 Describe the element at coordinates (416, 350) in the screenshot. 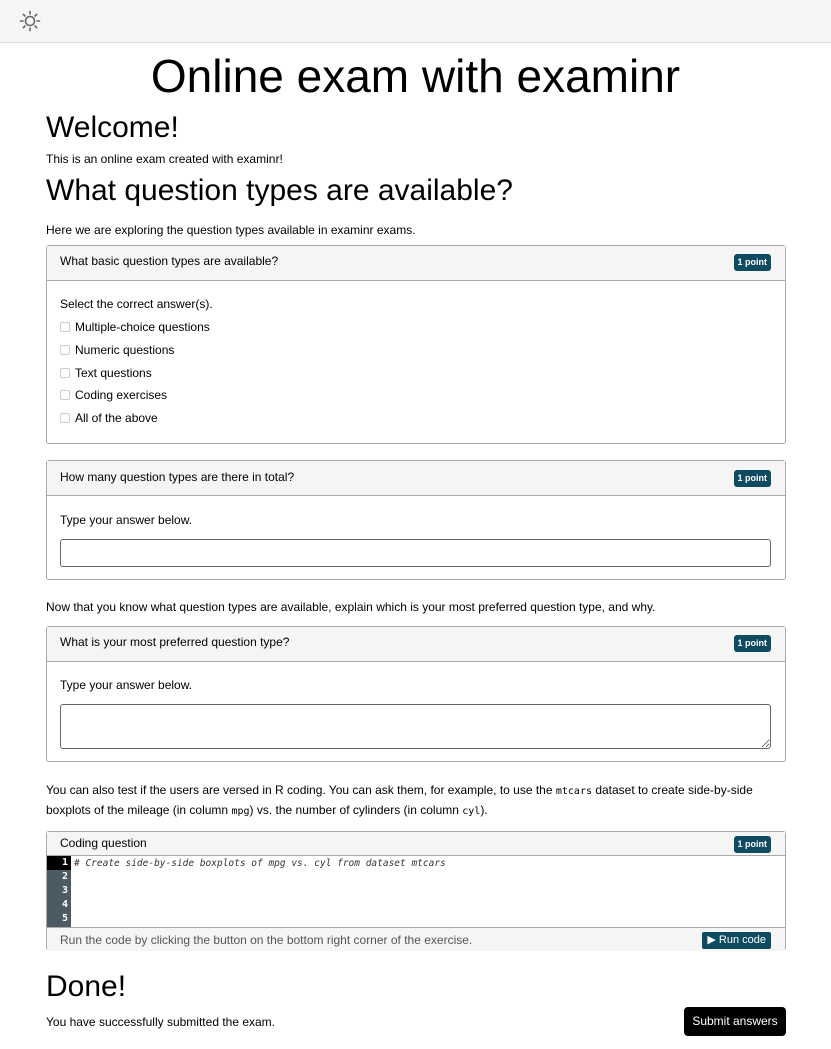

I see `option-numeric: Numeric questions` at that location.